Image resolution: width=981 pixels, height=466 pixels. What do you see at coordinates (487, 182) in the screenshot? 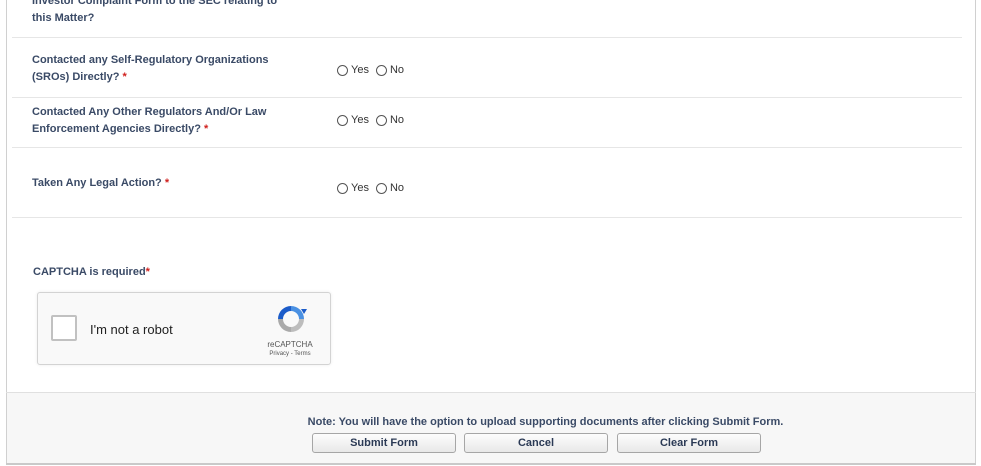
I see `question-row: Taken Any Legal Action? * Yes No` at bounding box center [487, 182].